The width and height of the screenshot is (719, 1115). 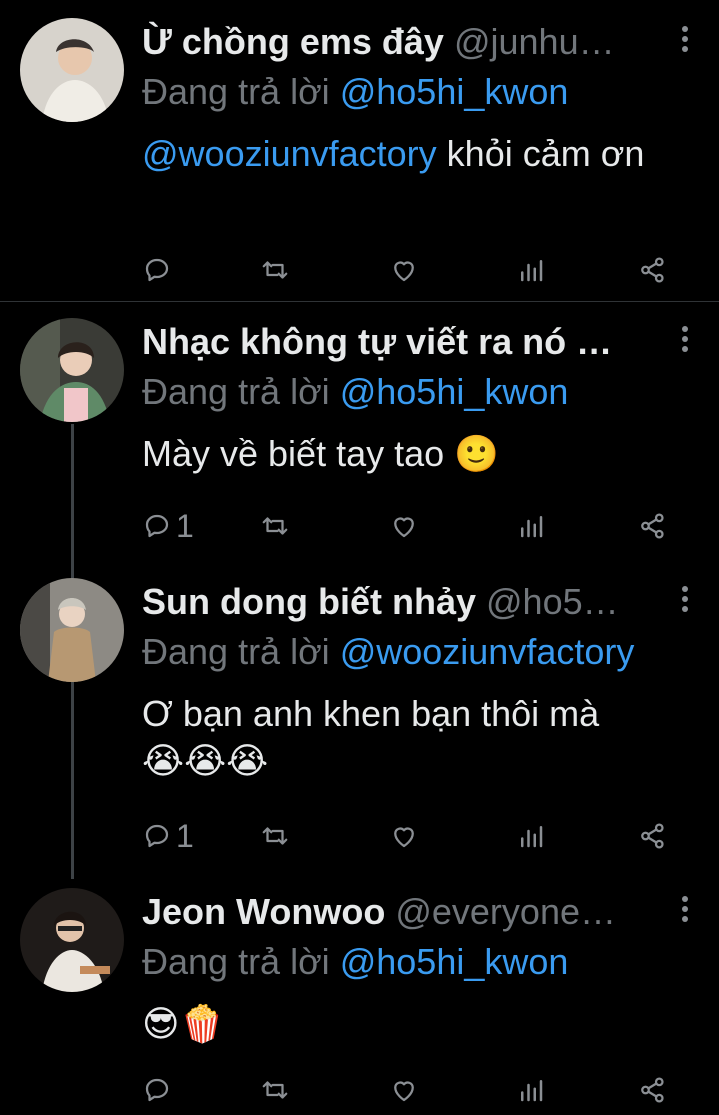 I want to click on display-name: Ừ chồng ems đây, so click(x=293, y=41).